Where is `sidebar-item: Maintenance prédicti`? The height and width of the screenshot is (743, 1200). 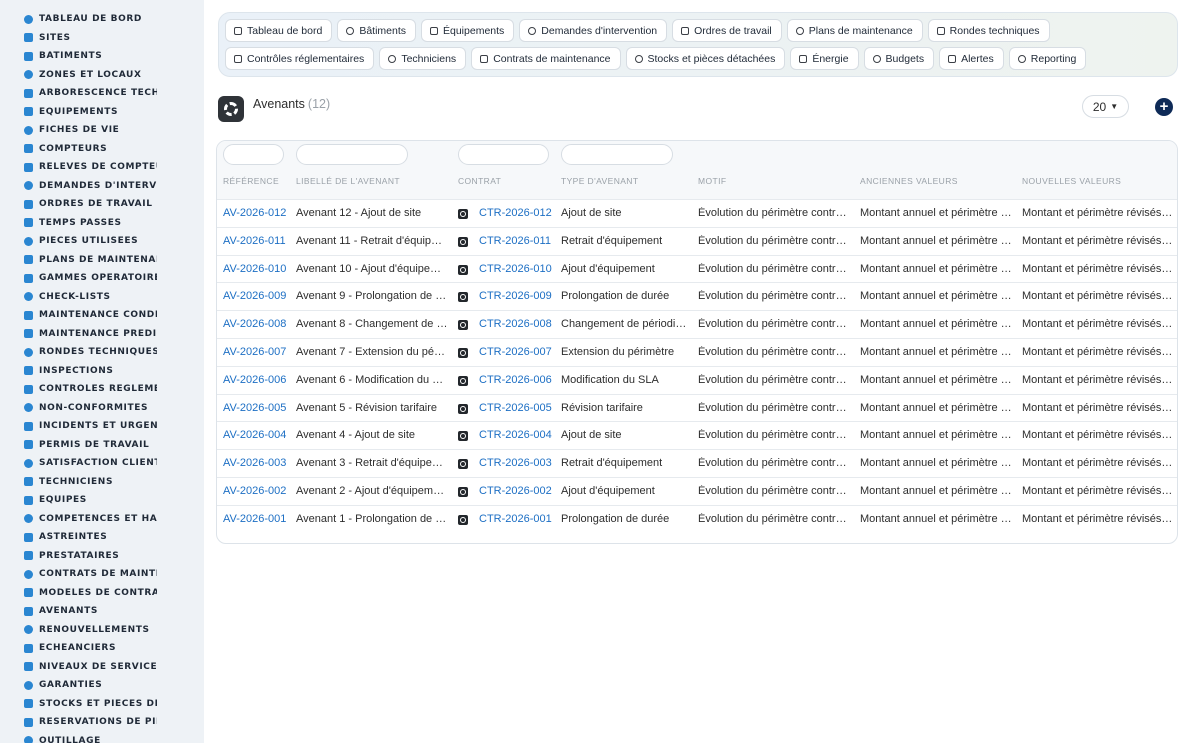 sidebar-item: Maintenance prédicti is located at coordinates (102, 334).